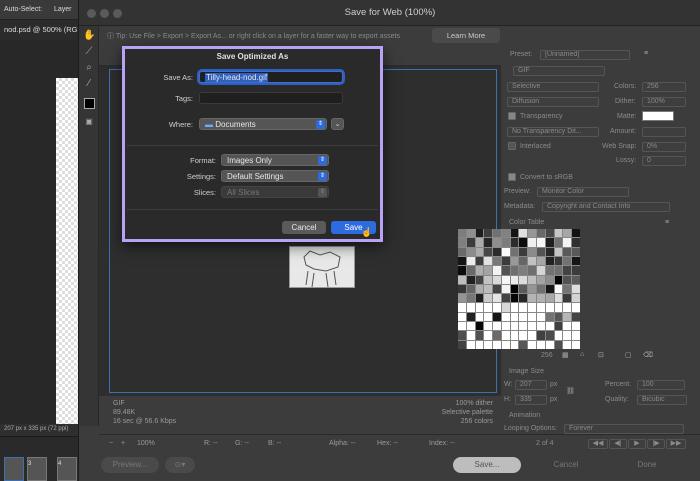  What do you see at coordinates (180, 465) in the screenshot?
I see `browser-select-icon: ⊙▾` at bounding box center [180, 465].